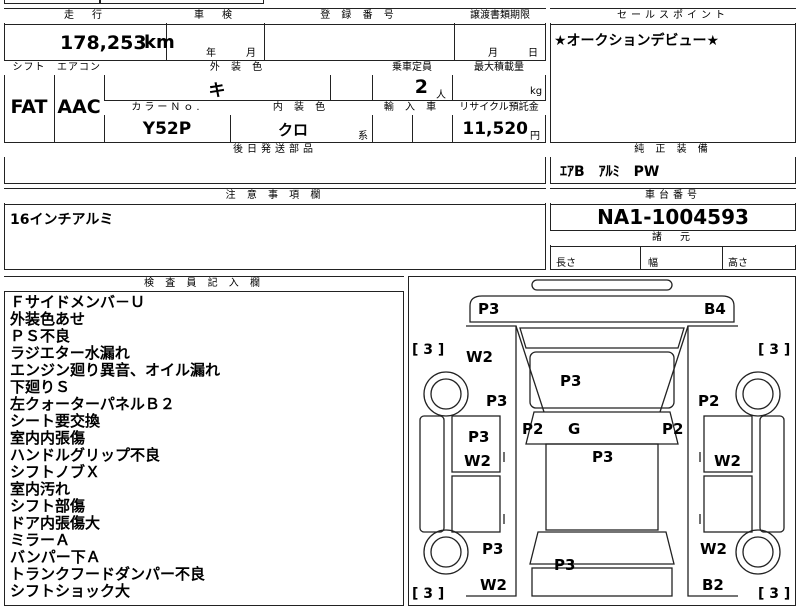 The image size is (800, 606). Describe the element at coordinates (217, 91) in the screenshot. I see `exterior-value: キ` at that location.